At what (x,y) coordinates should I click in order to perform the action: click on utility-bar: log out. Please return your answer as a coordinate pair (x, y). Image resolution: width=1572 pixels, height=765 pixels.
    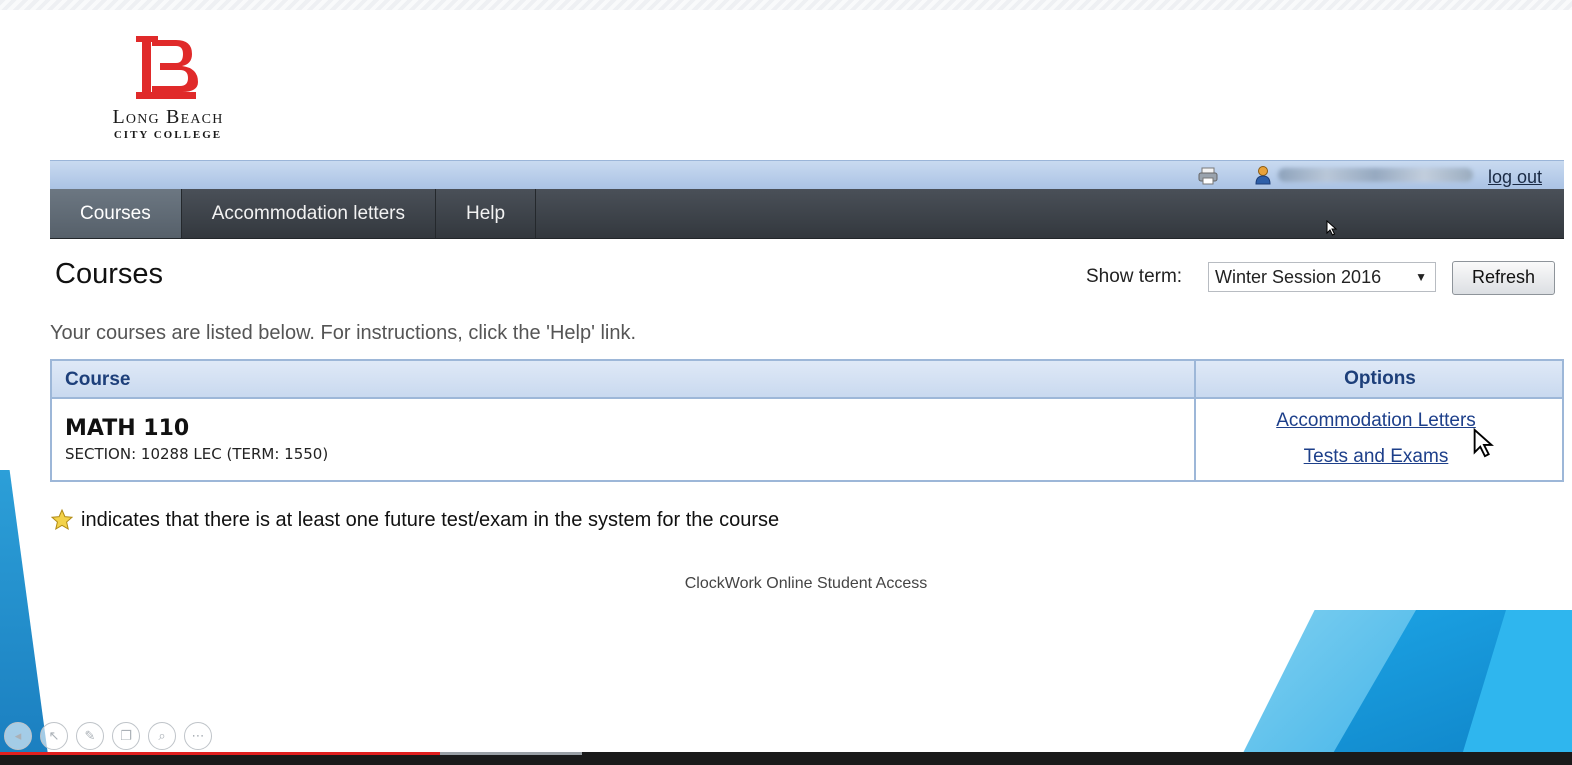
    Looking at the image, I should click on (807, 175).